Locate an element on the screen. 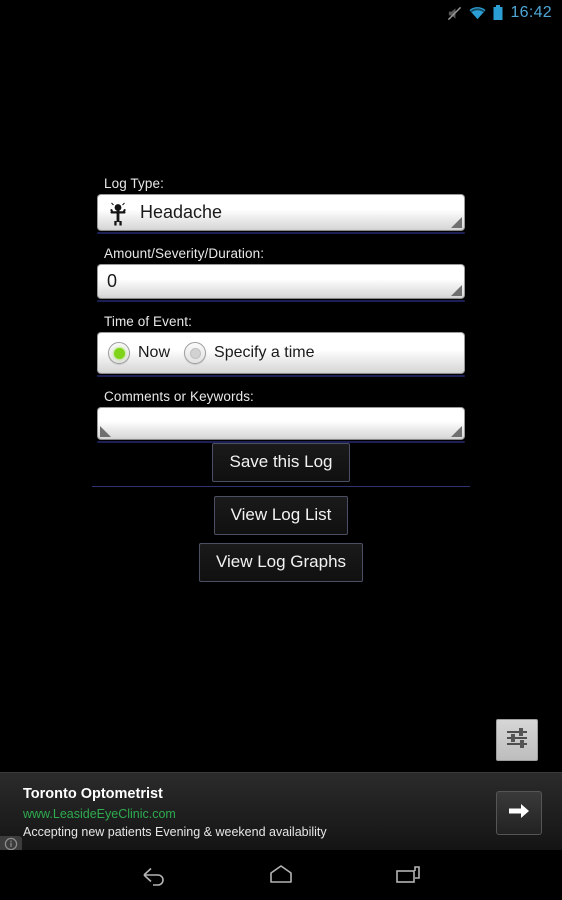  radio-specify-time-label: Specify a time is located at coordinates (264, 352).